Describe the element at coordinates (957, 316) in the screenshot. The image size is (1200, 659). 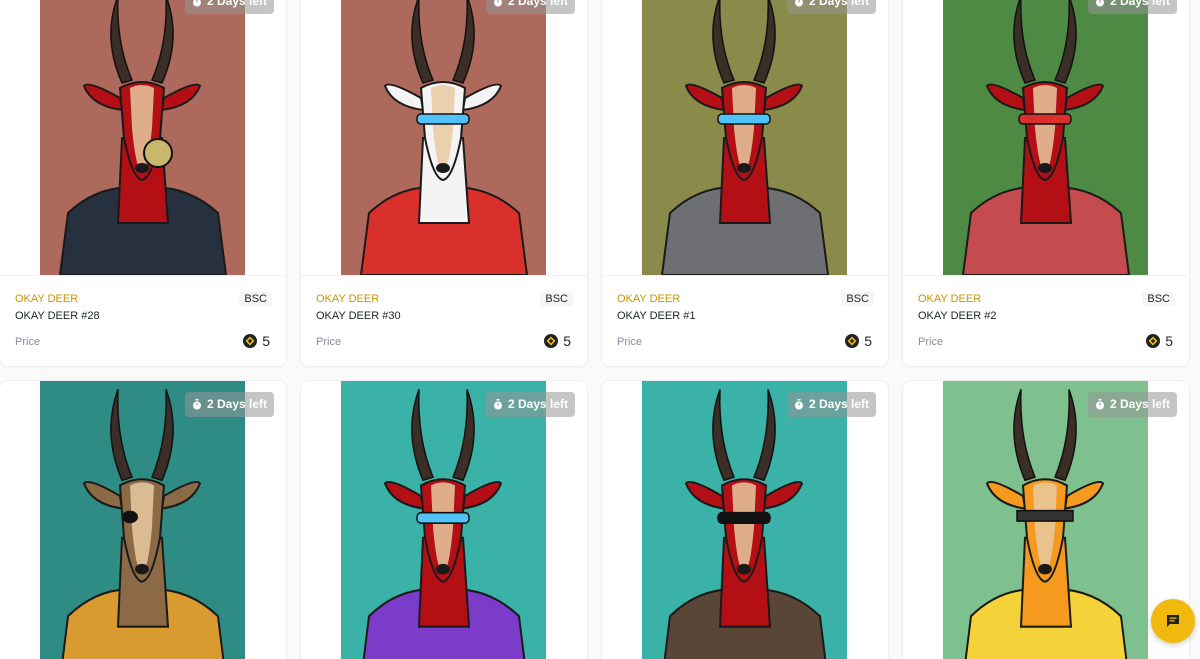
I see `nft-name: OKAY DEER #2` at that location.